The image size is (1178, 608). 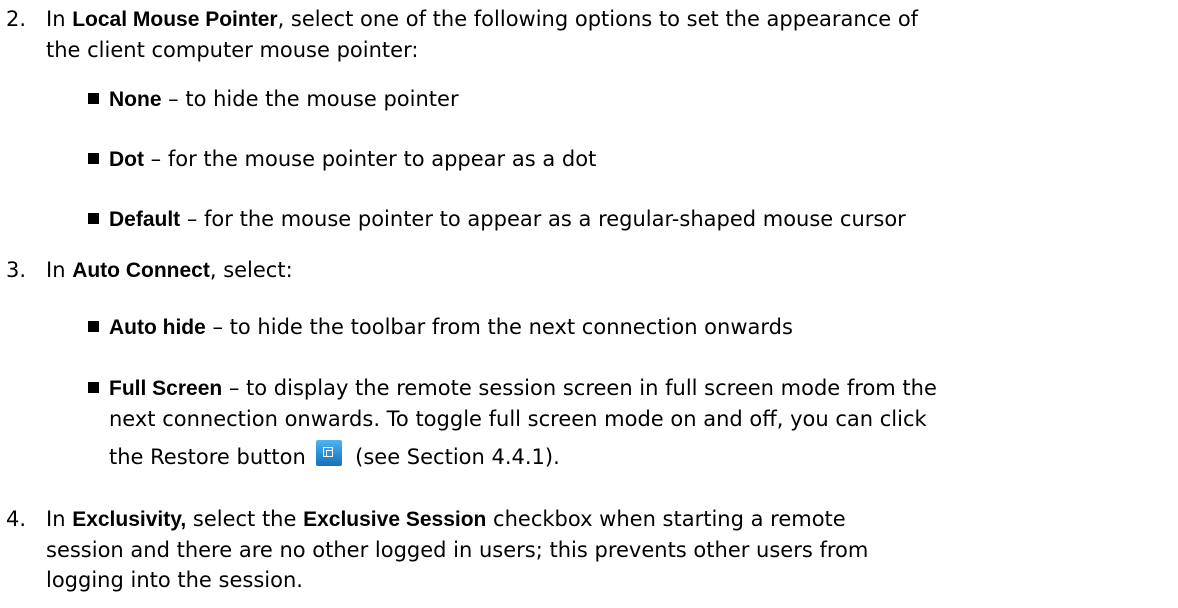 I want to click on step-number: 3., so click(x=16, y=270).